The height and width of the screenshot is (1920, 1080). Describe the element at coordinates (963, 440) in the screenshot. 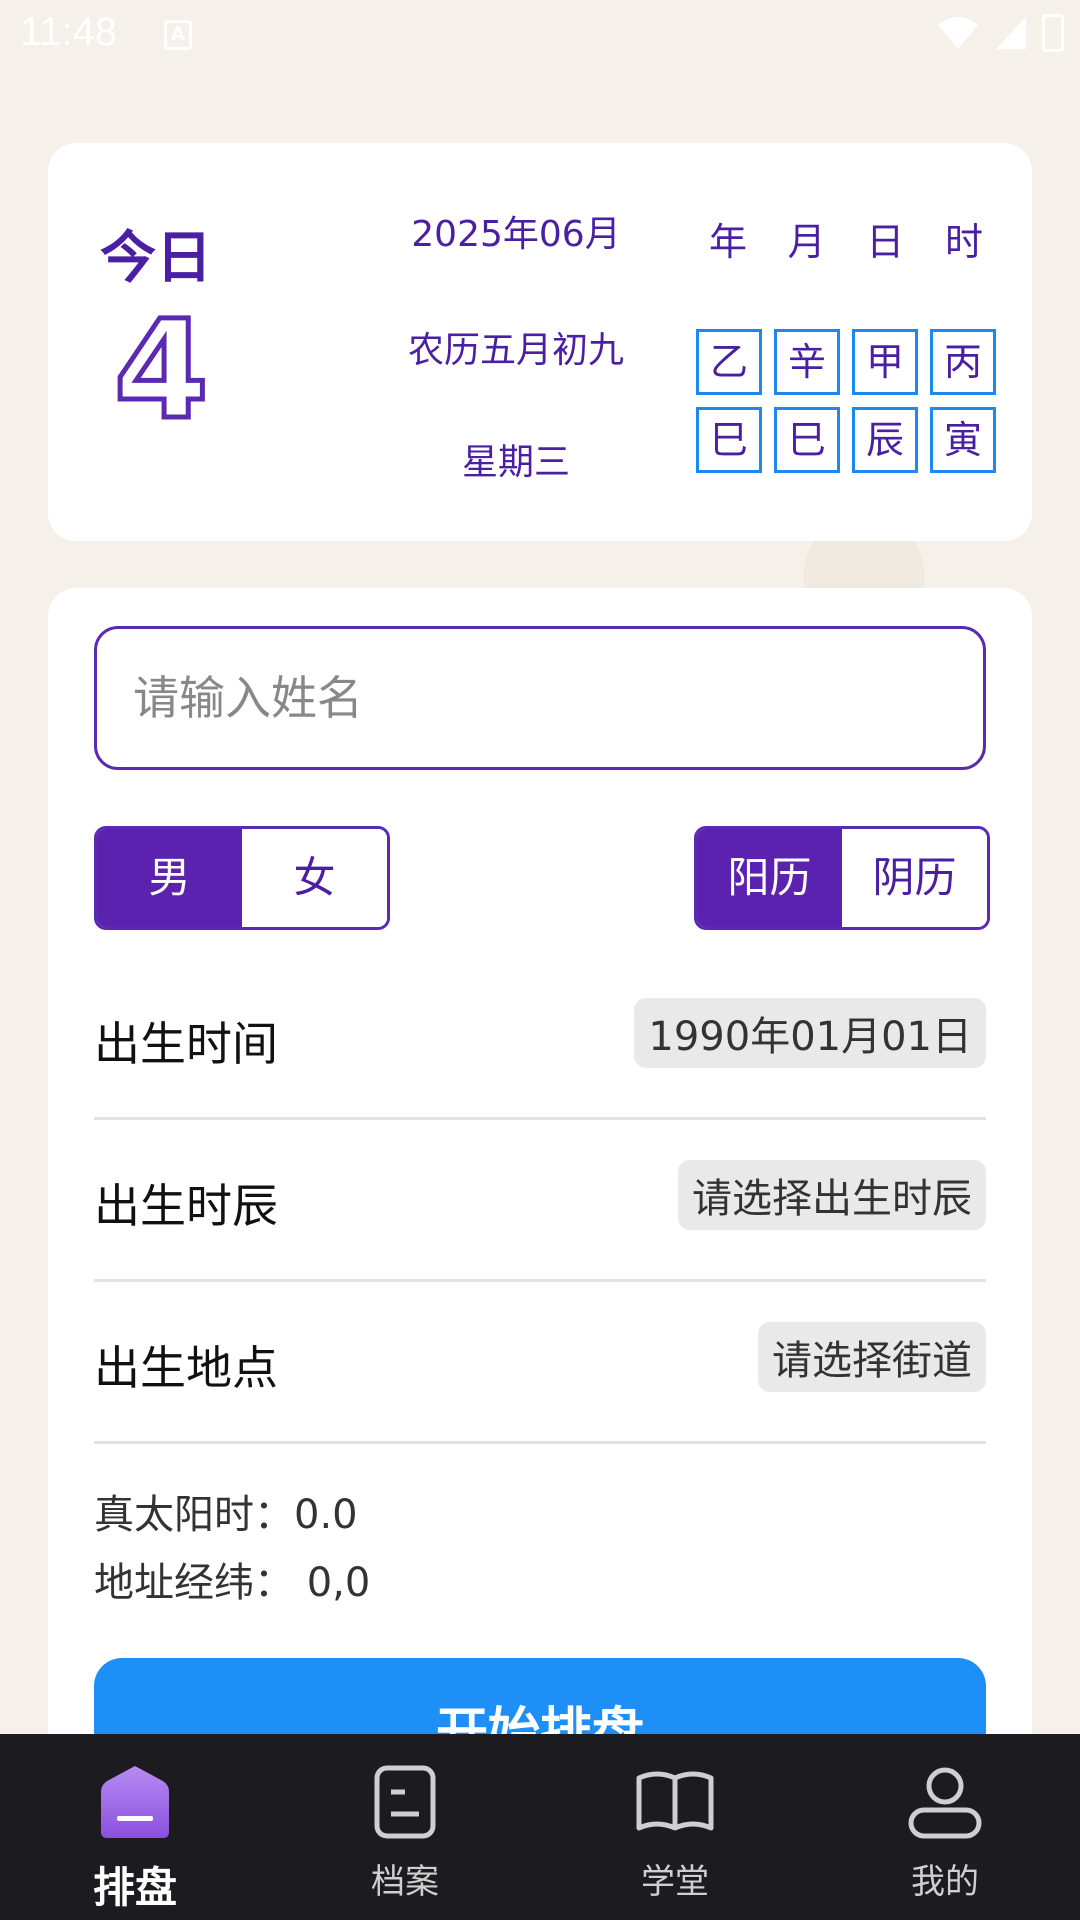

I see `ganzhi-cell: 寅` at that location.